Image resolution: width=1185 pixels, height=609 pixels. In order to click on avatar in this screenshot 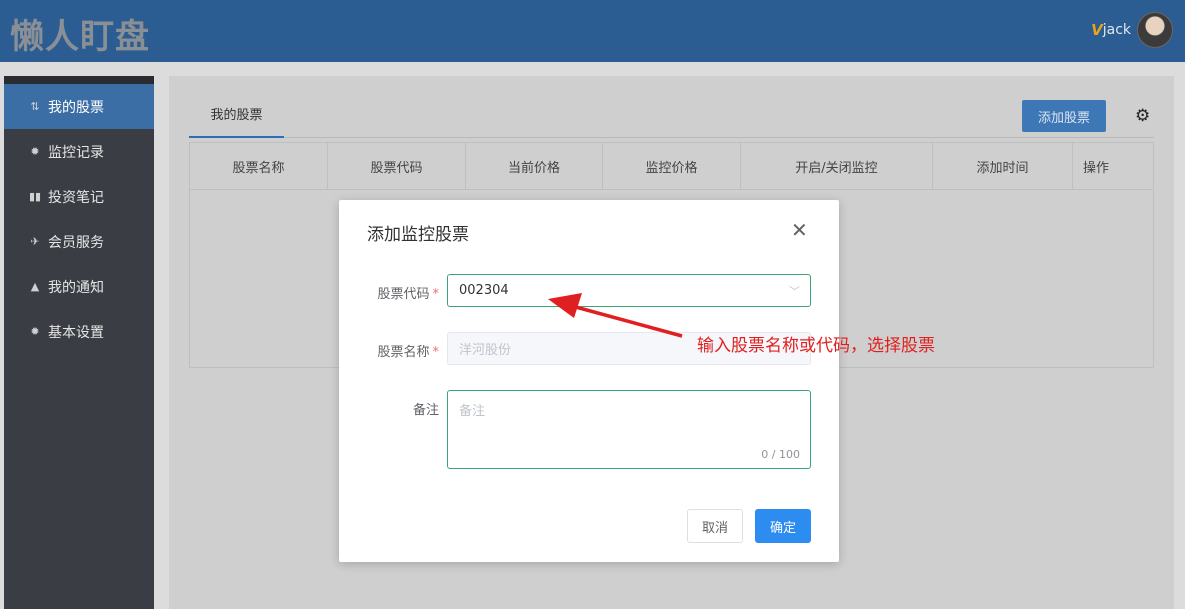, I will do `click(1155, 30)`.